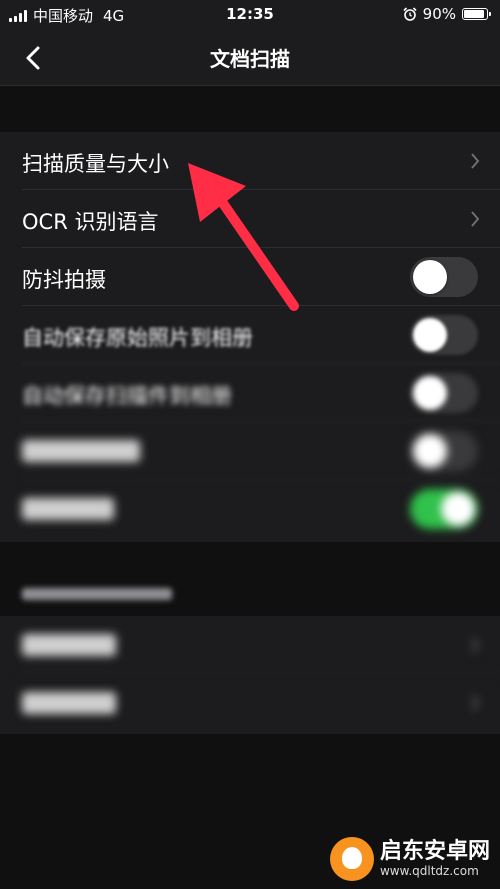  I want to click on status-bar: 中国移动 4G 12:35 90%, so click(250, 15).